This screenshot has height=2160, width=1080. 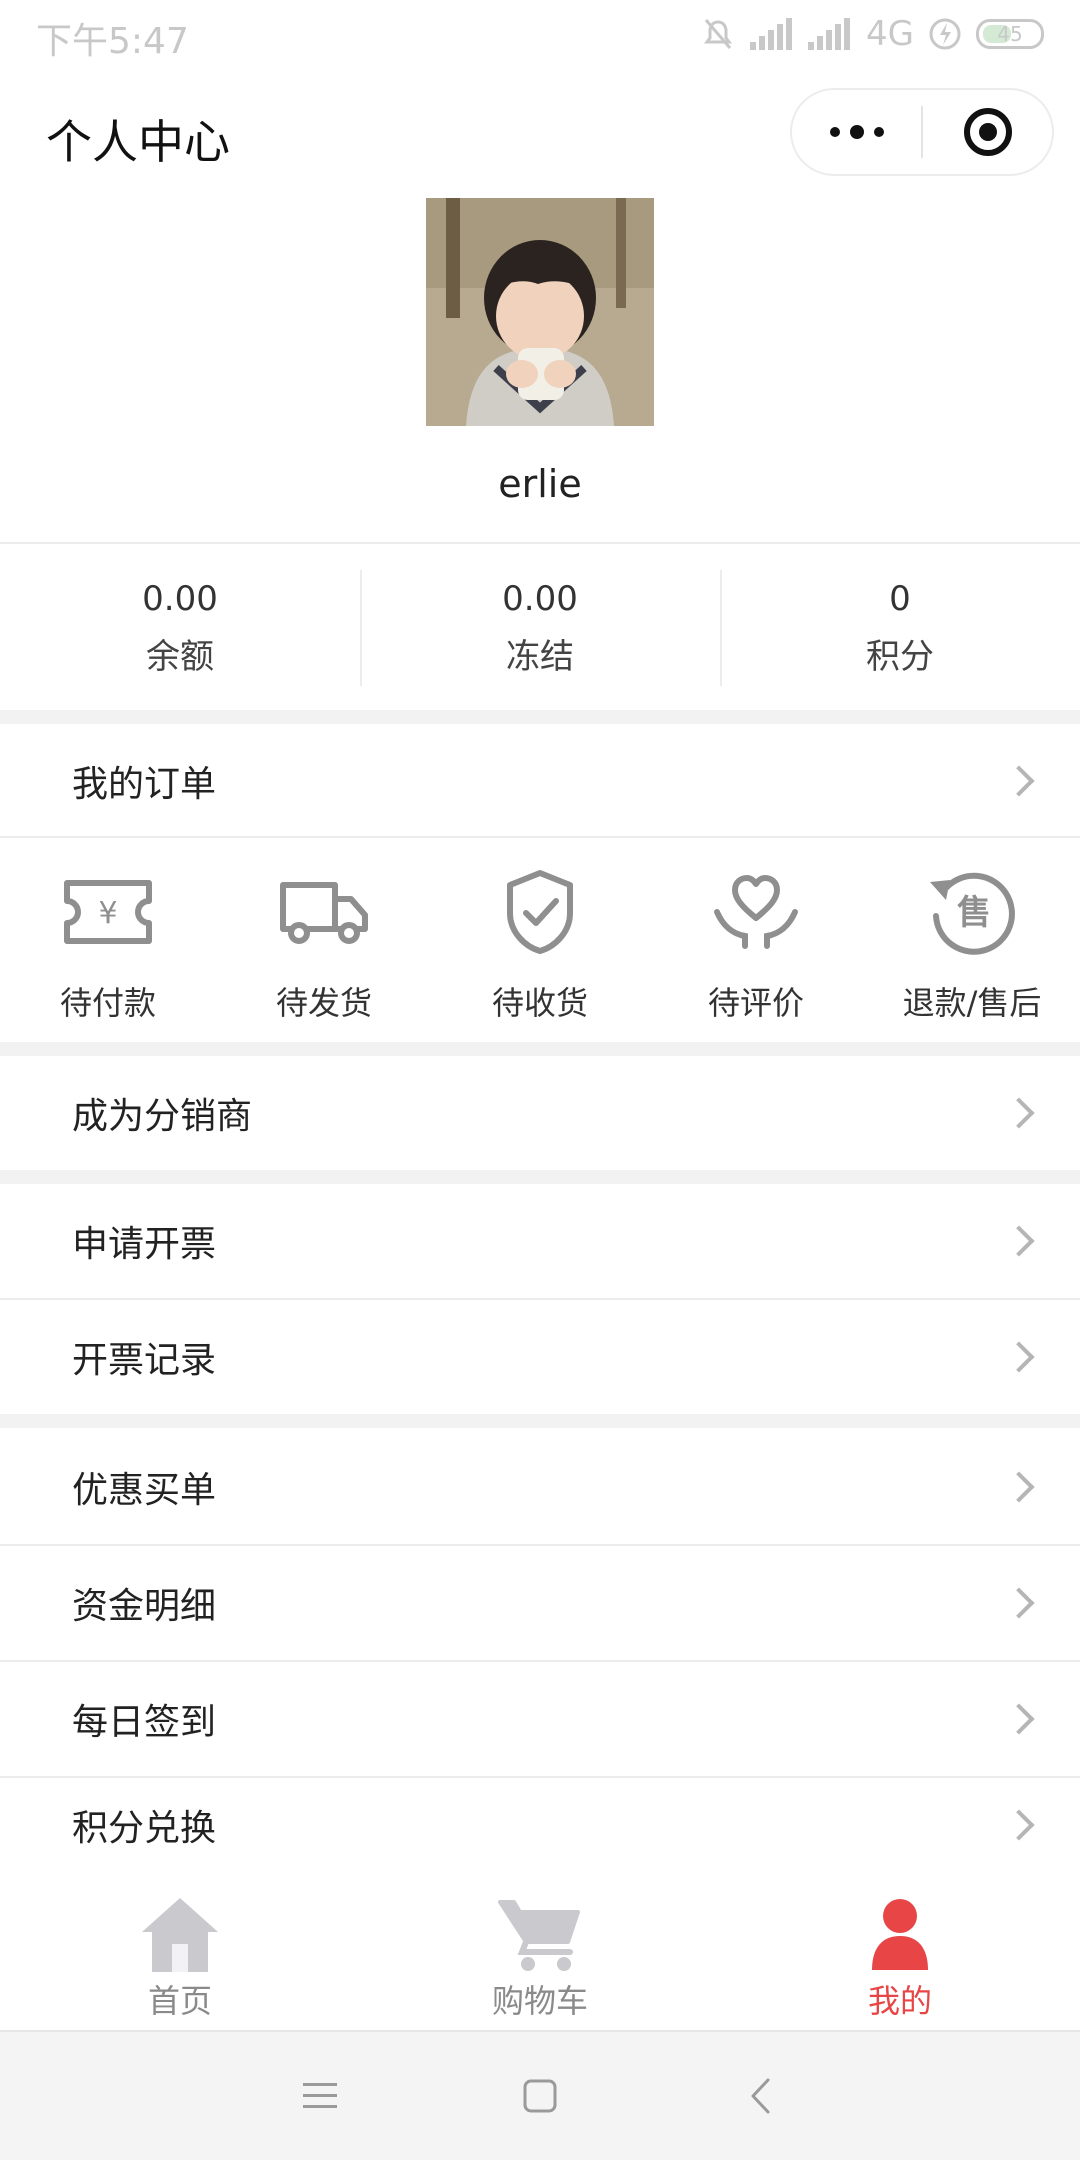 What do you see at coordinates (540, 1603) in the screenshot?
I see `fund-details-row: 资金明细` at bounding box center [540, 1603].